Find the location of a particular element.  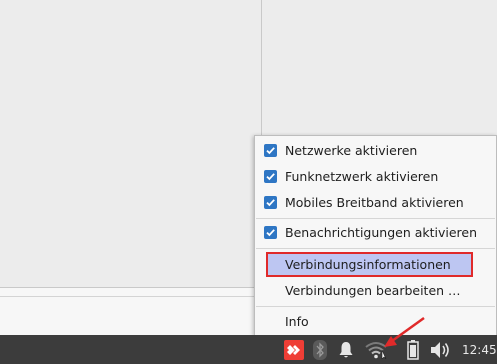

menu-item-benachrichtigungen-aktivieren: Benachrichtigungen aktivieren is located at coordinates (375, 232).